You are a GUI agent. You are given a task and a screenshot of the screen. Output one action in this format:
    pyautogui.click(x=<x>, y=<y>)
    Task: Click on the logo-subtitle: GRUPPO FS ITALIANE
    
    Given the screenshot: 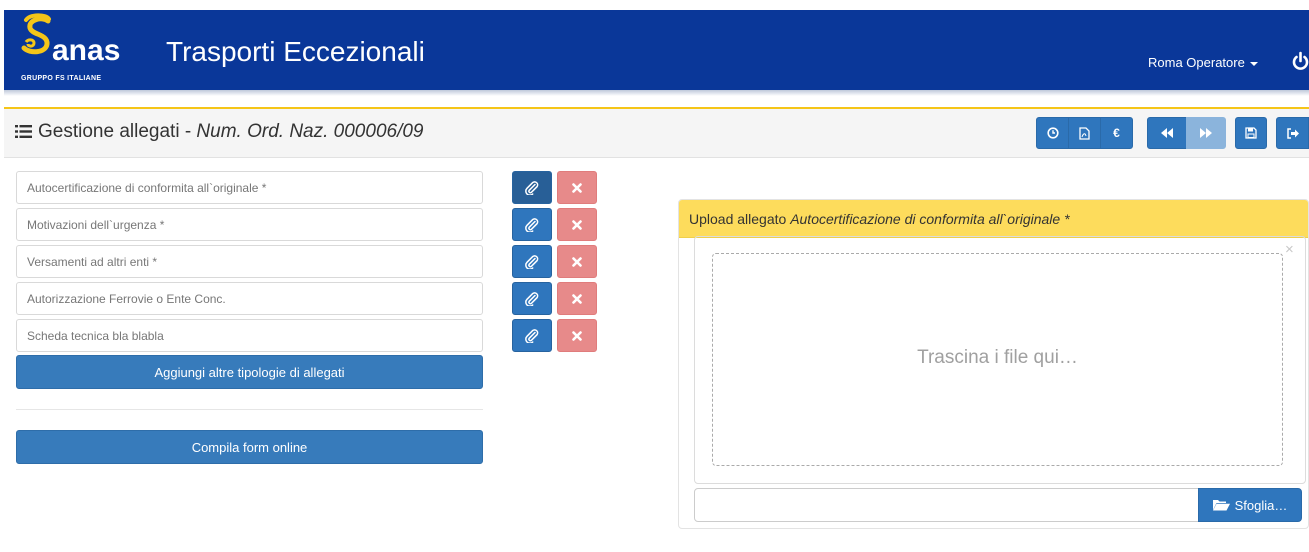 What is the action you would take?
    pyautogui.click(x=61, y=78)
    